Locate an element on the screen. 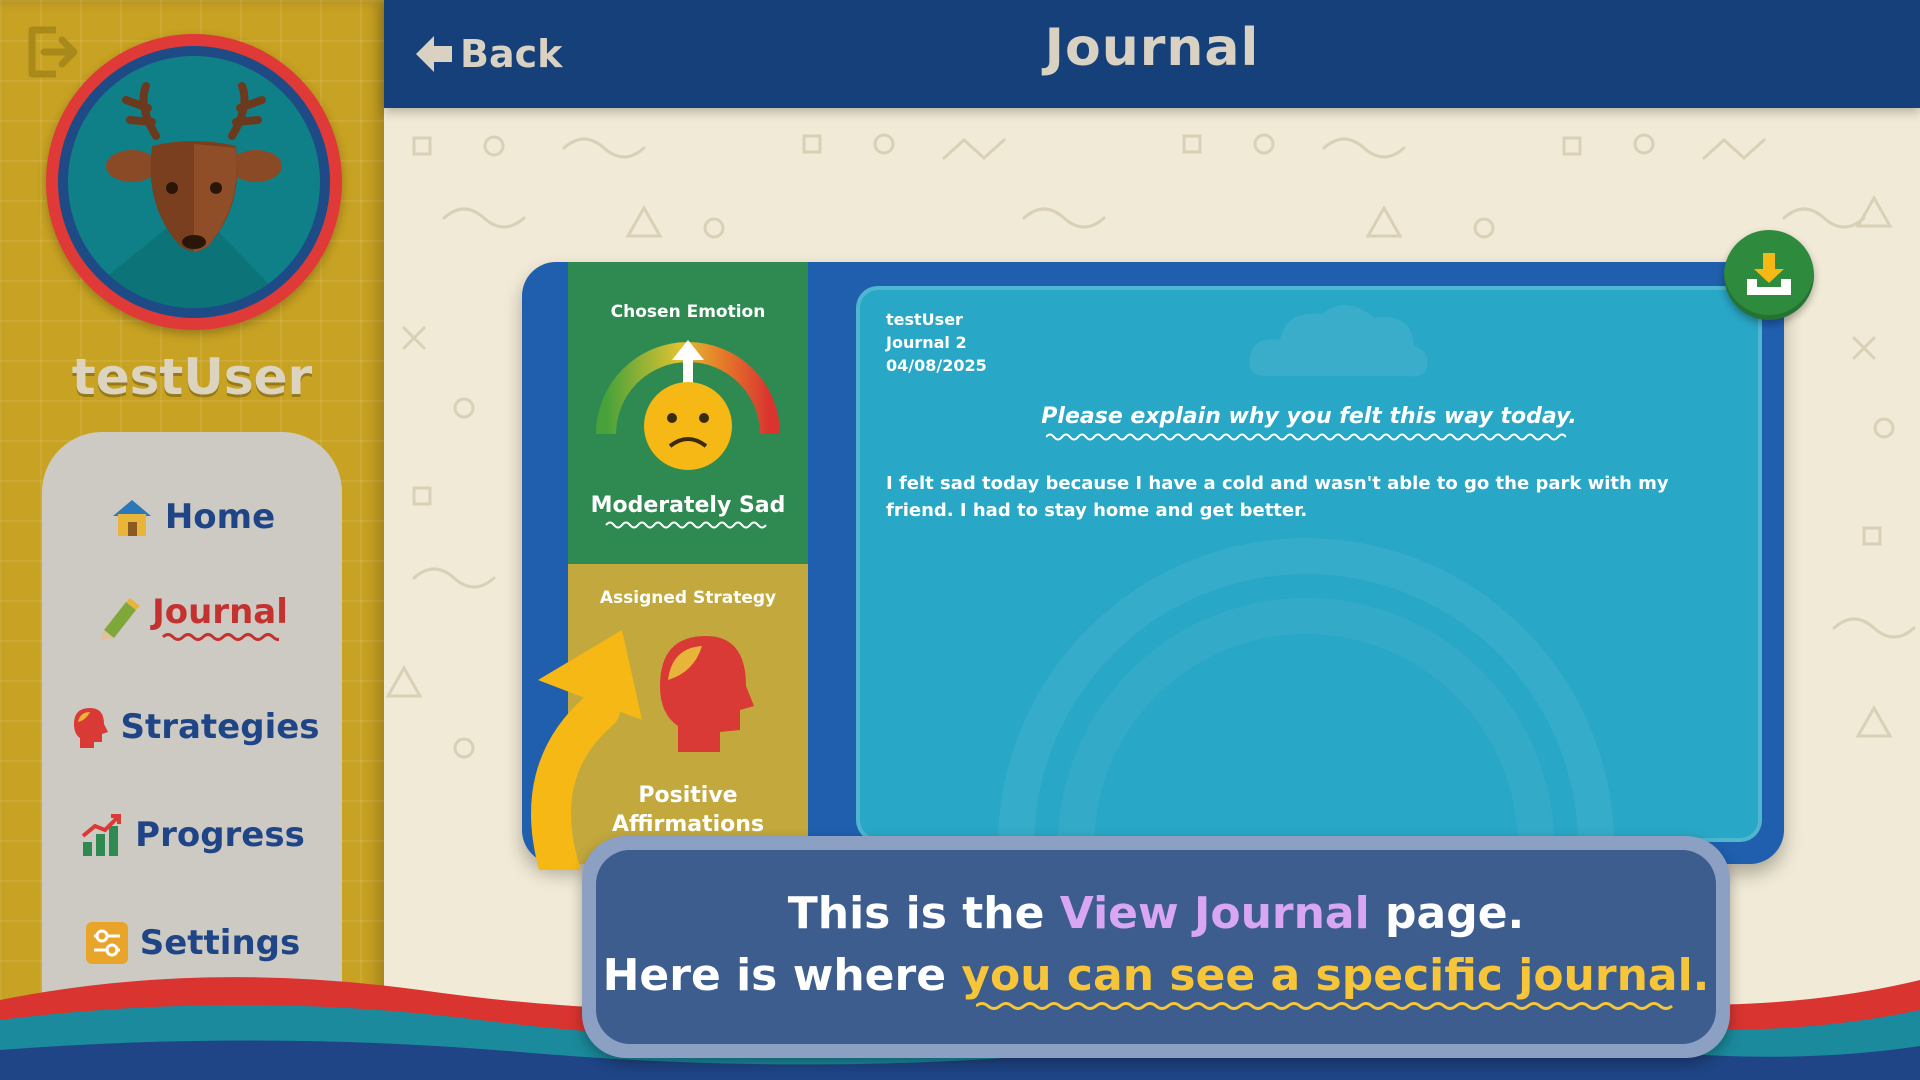 The image size is (1920, 1080). download-icon is located at coordinates (1769, 274).